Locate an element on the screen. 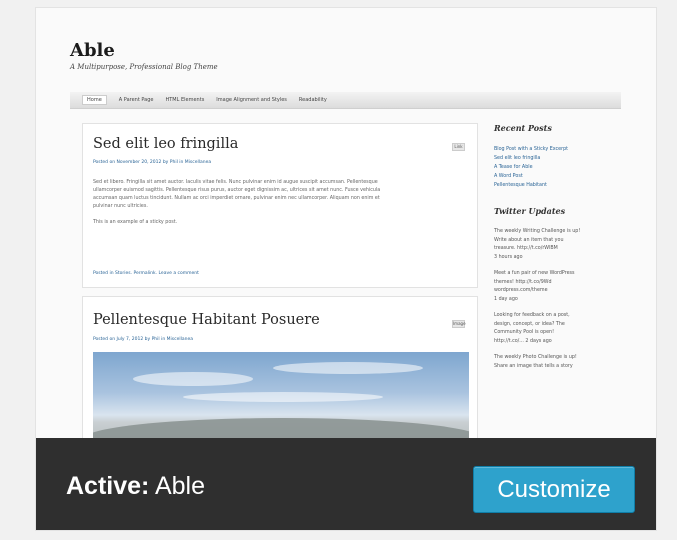 The height and width of the screenshot is (540, 677). preview-tweet-line: Looking for feedback on a post, is located at coordinates (532, 315).